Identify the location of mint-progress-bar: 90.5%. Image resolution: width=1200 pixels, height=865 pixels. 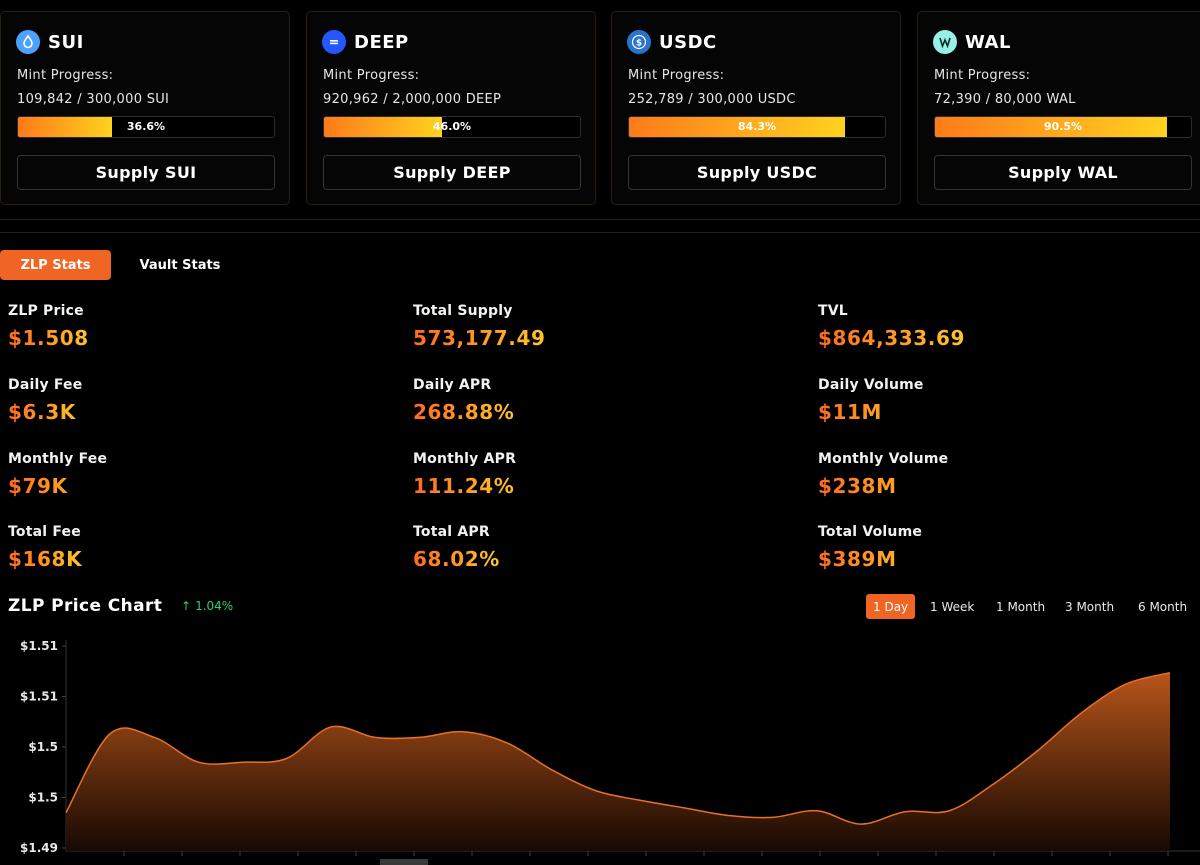
(1063, 127).